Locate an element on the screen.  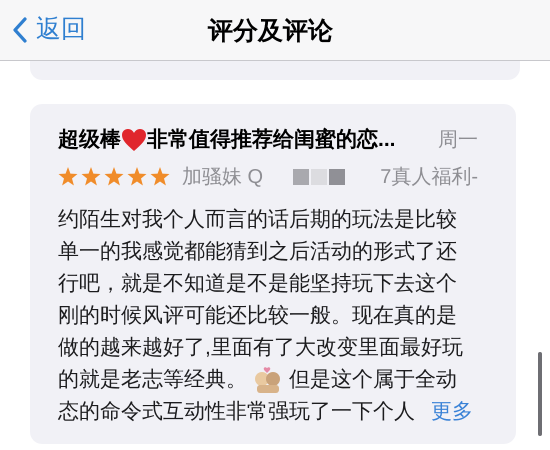
review-text: 态的命令式互动性非常强玩了一下个人 is located at coordinates (236, 411).